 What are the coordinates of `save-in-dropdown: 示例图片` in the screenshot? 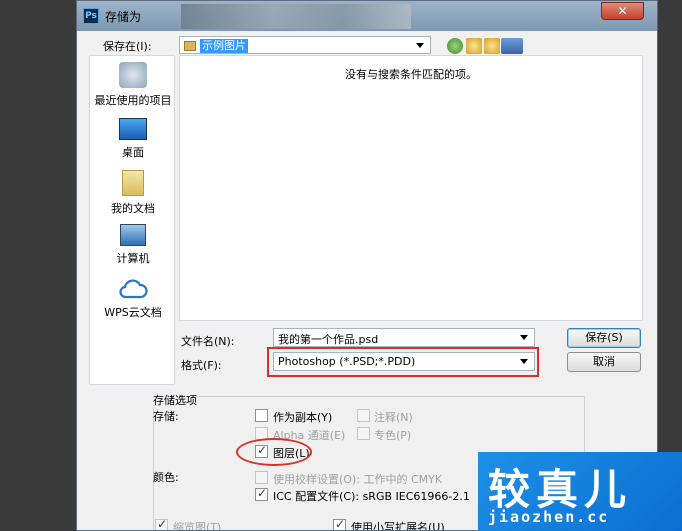 It's located at (305, 45).